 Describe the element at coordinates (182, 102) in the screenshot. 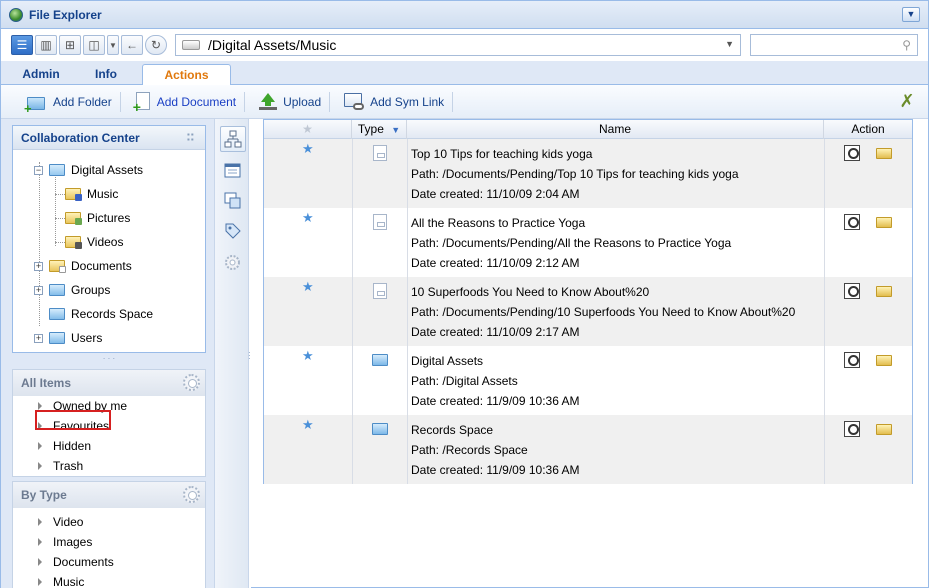

I see `add-document-button: + Add Document` at that location.